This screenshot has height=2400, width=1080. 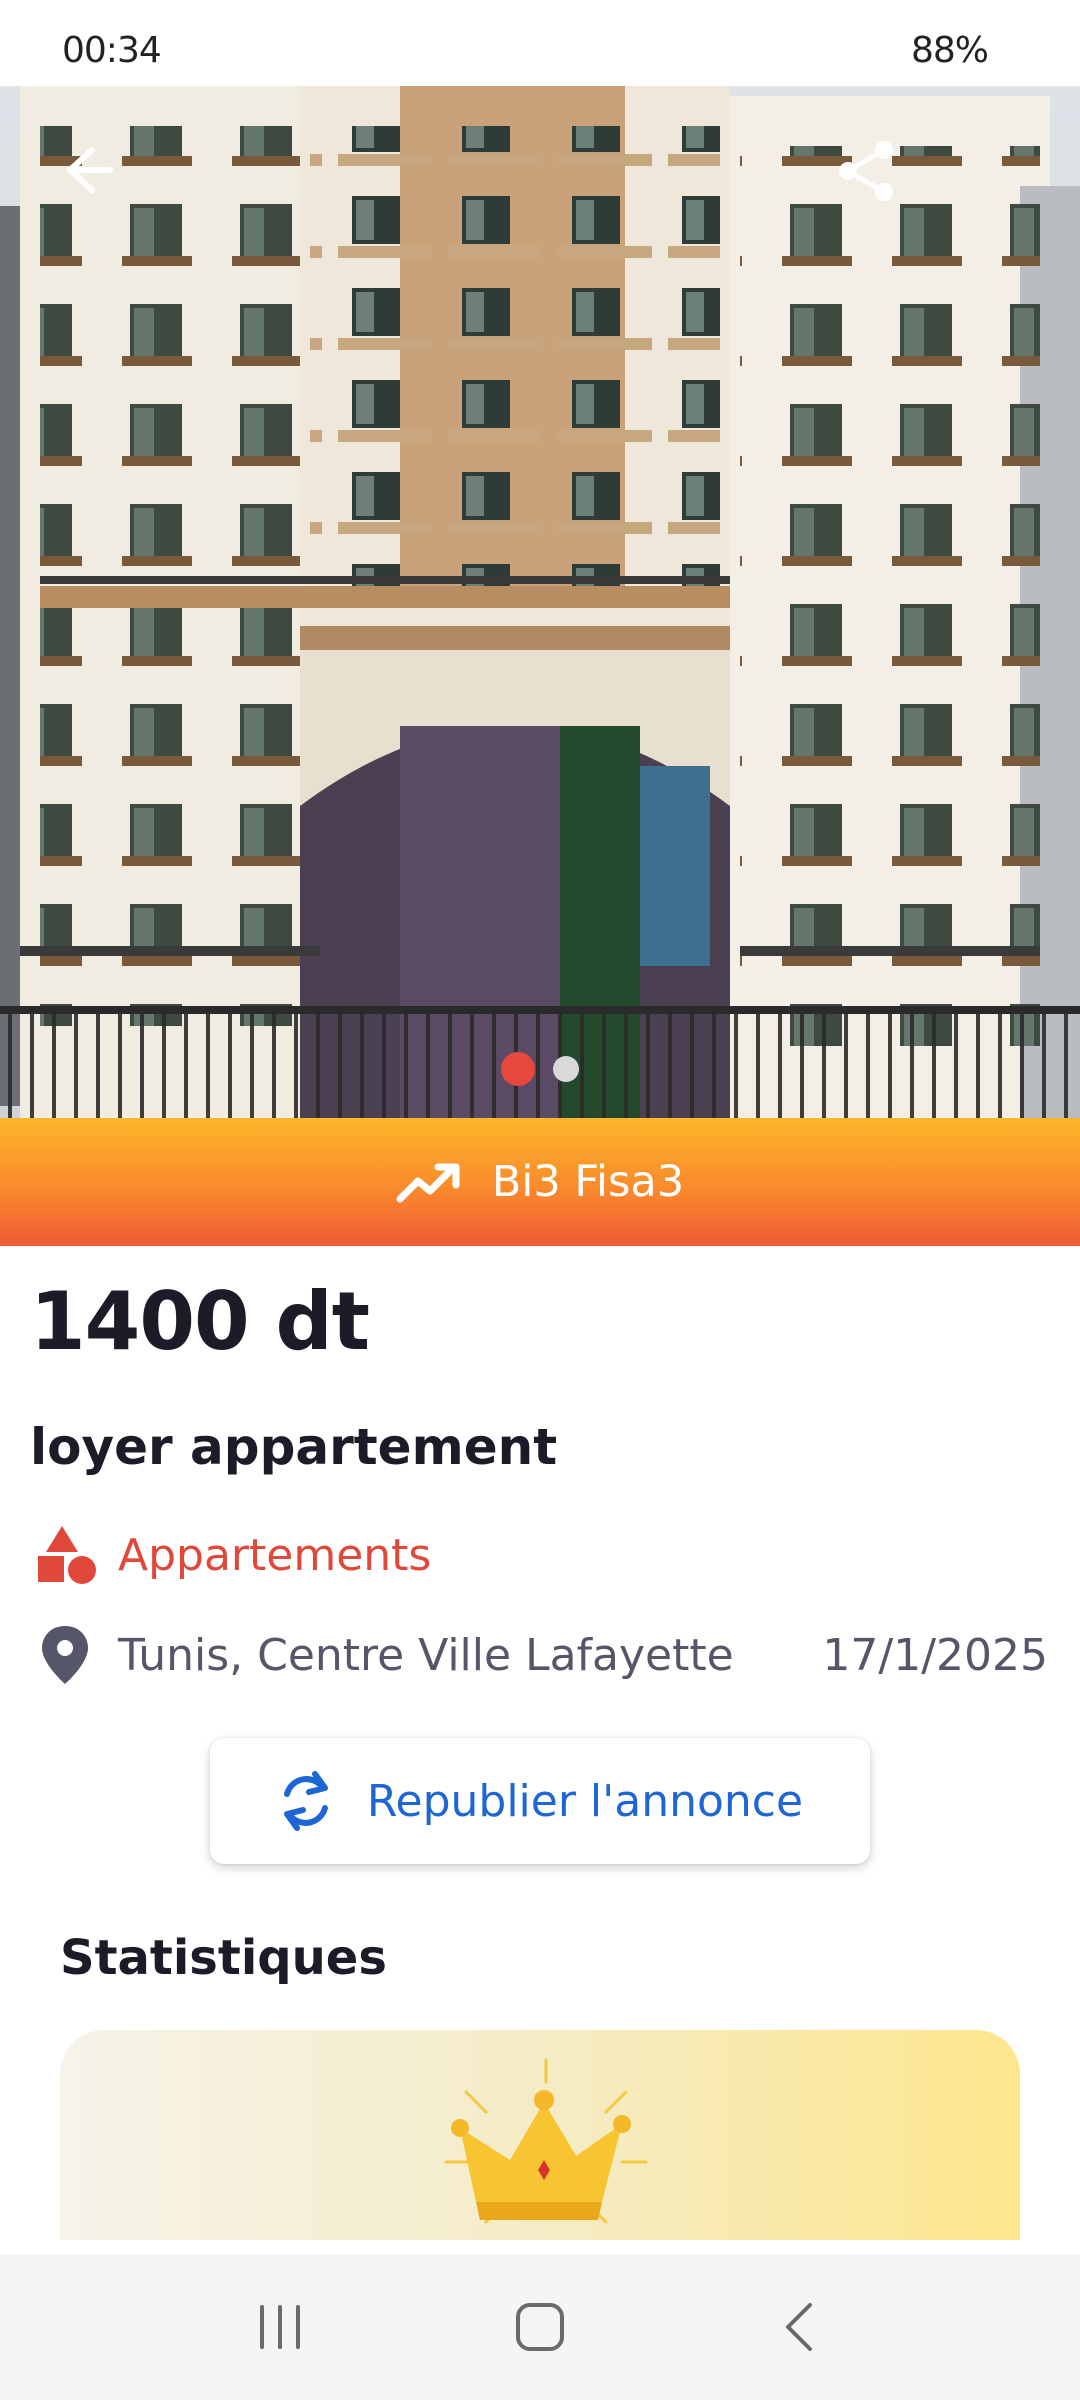 I want to click on listing-title: loyer appartement, so click(x=294, y=1447).